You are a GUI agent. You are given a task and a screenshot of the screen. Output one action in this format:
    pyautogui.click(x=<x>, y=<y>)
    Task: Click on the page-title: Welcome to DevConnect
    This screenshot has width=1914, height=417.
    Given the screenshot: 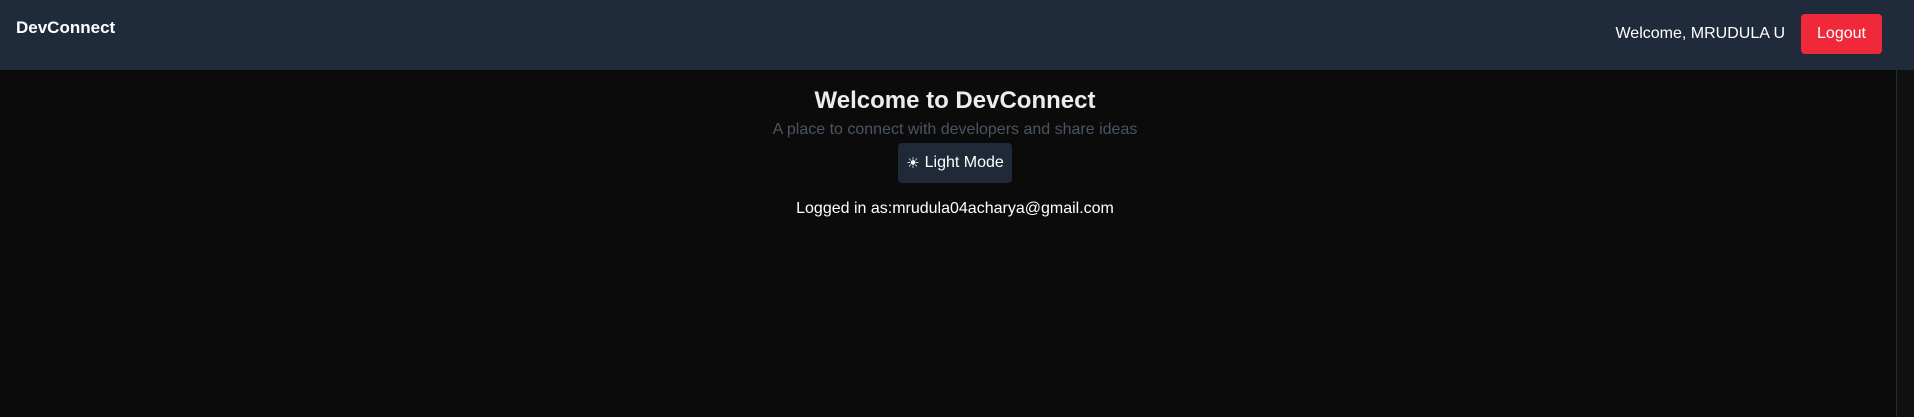 What is the action you would take?
    pyautogui.click(x=955, y=100)
    